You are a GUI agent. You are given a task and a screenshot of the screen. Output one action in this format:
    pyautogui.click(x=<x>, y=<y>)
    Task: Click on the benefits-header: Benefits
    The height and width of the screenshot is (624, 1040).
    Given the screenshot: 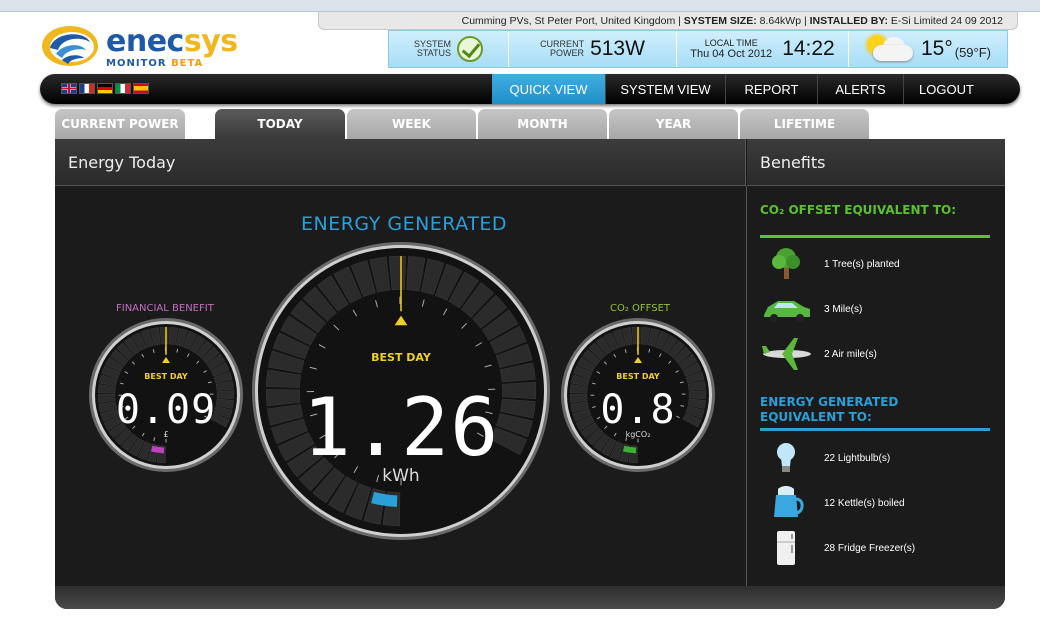 What is the action you would take?
    pyautogui.click(x=876, y=162)
    